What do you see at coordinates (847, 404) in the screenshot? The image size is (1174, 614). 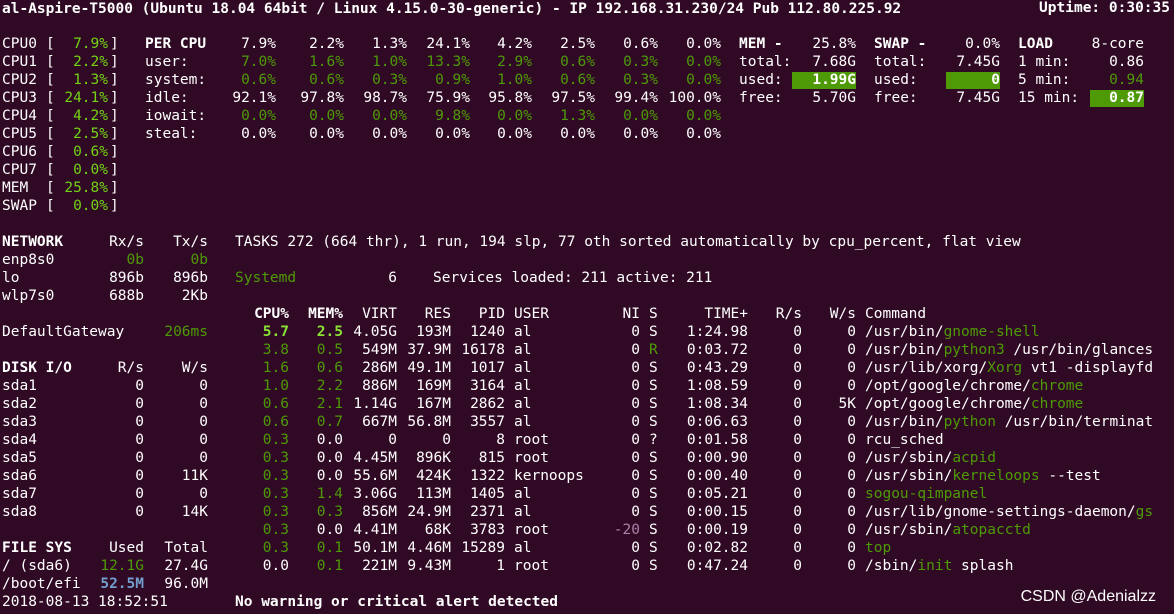 I see `process-ws: 5K` at bounding box center [847, 404].